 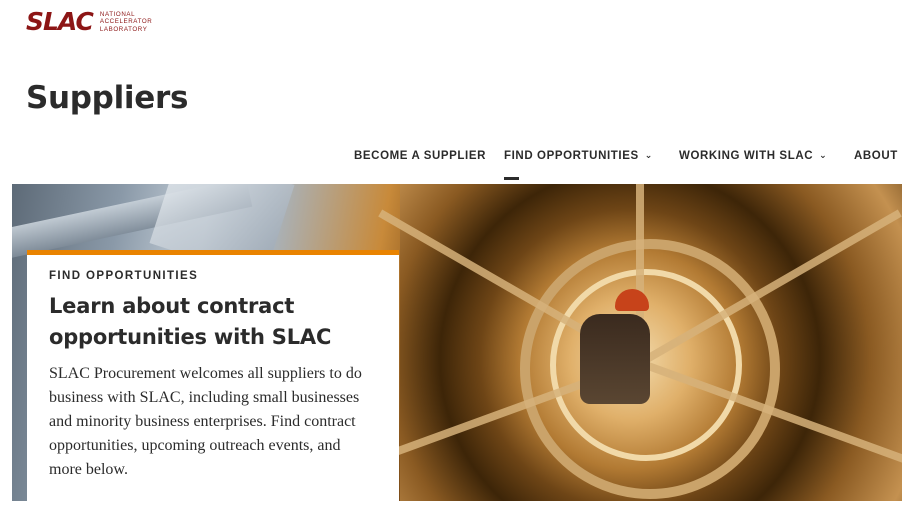 I want to click on worker-figure, so click(x=615, y=359).